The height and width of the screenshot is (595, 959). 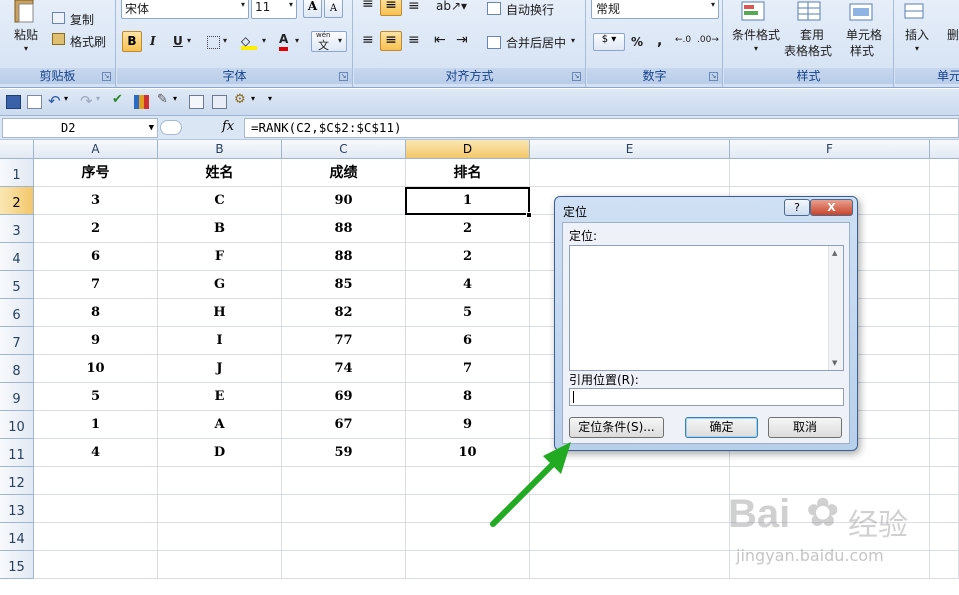 I want to click on row-header-4: 4, so click(x=17, y=257).